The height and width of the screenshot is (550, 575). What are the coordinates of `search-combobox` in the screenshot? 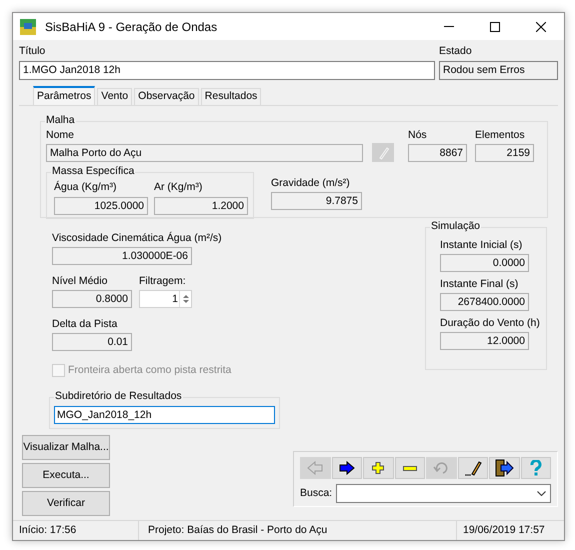 It's located at (443, 493).